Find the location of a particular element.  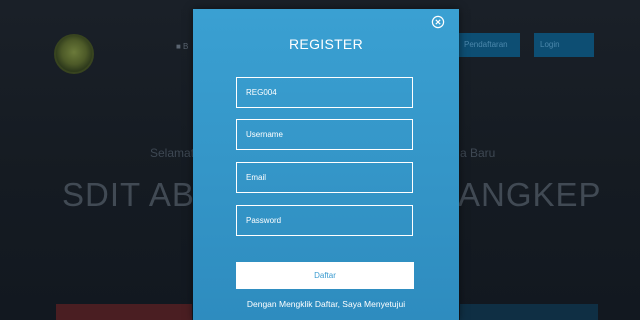

email-field is located at coordinates (324, 177).